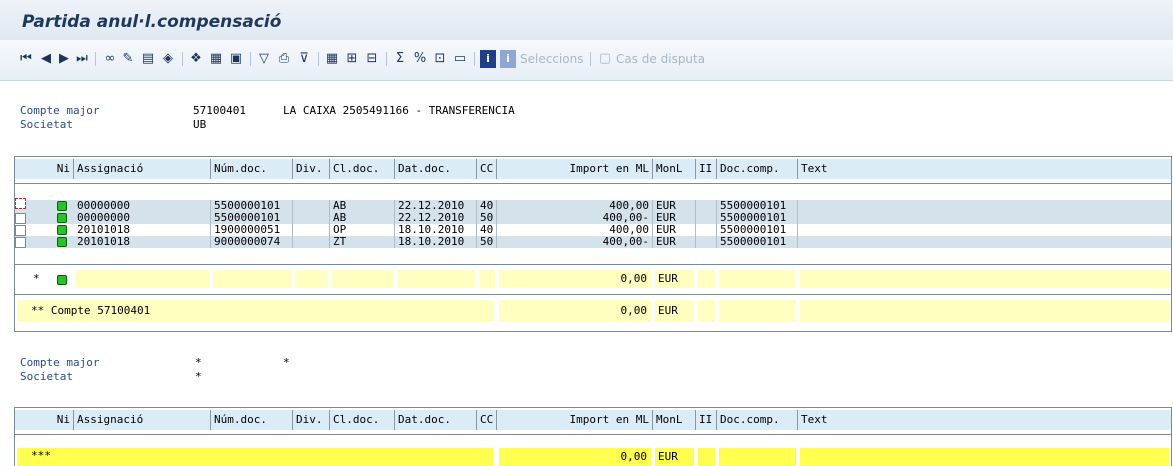 This screenshot has width=1173, height=466. I want to click on first-page-icon: ⏮, so click(26, 59).